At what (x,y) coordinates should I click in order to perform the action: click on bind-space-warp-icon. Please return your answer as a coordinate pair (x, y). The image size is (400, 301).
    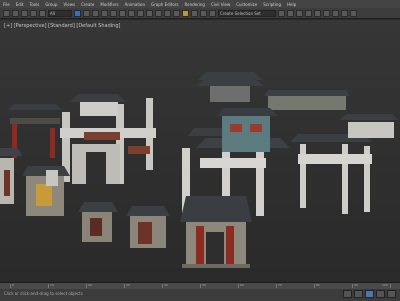
    Looking at the image, I should click on (42, 13).